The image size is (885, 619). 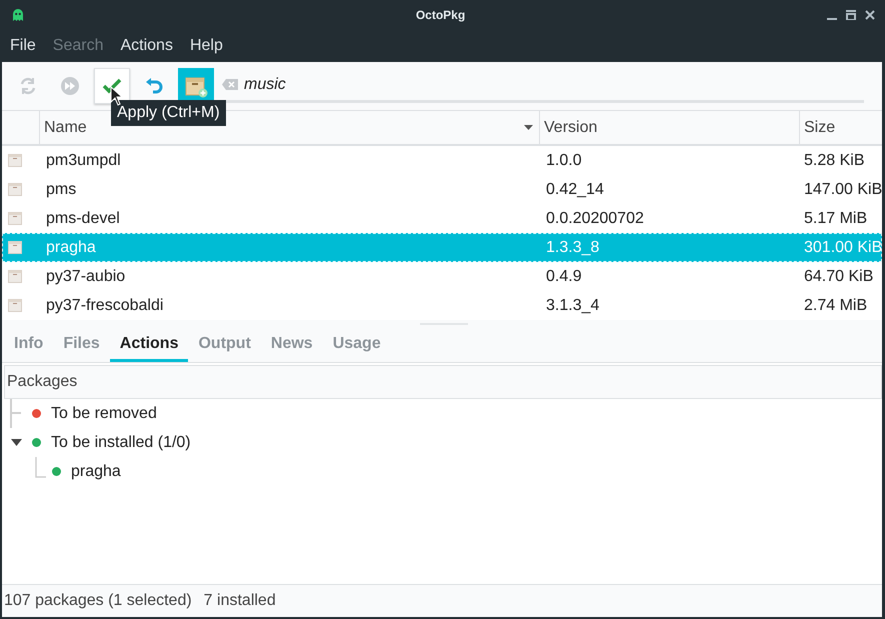 What do you see at coordinates (168, 113) in the screenshot?
I see `tooltip: Apply (Ctrl+M)` at bounding box center [168, 113].